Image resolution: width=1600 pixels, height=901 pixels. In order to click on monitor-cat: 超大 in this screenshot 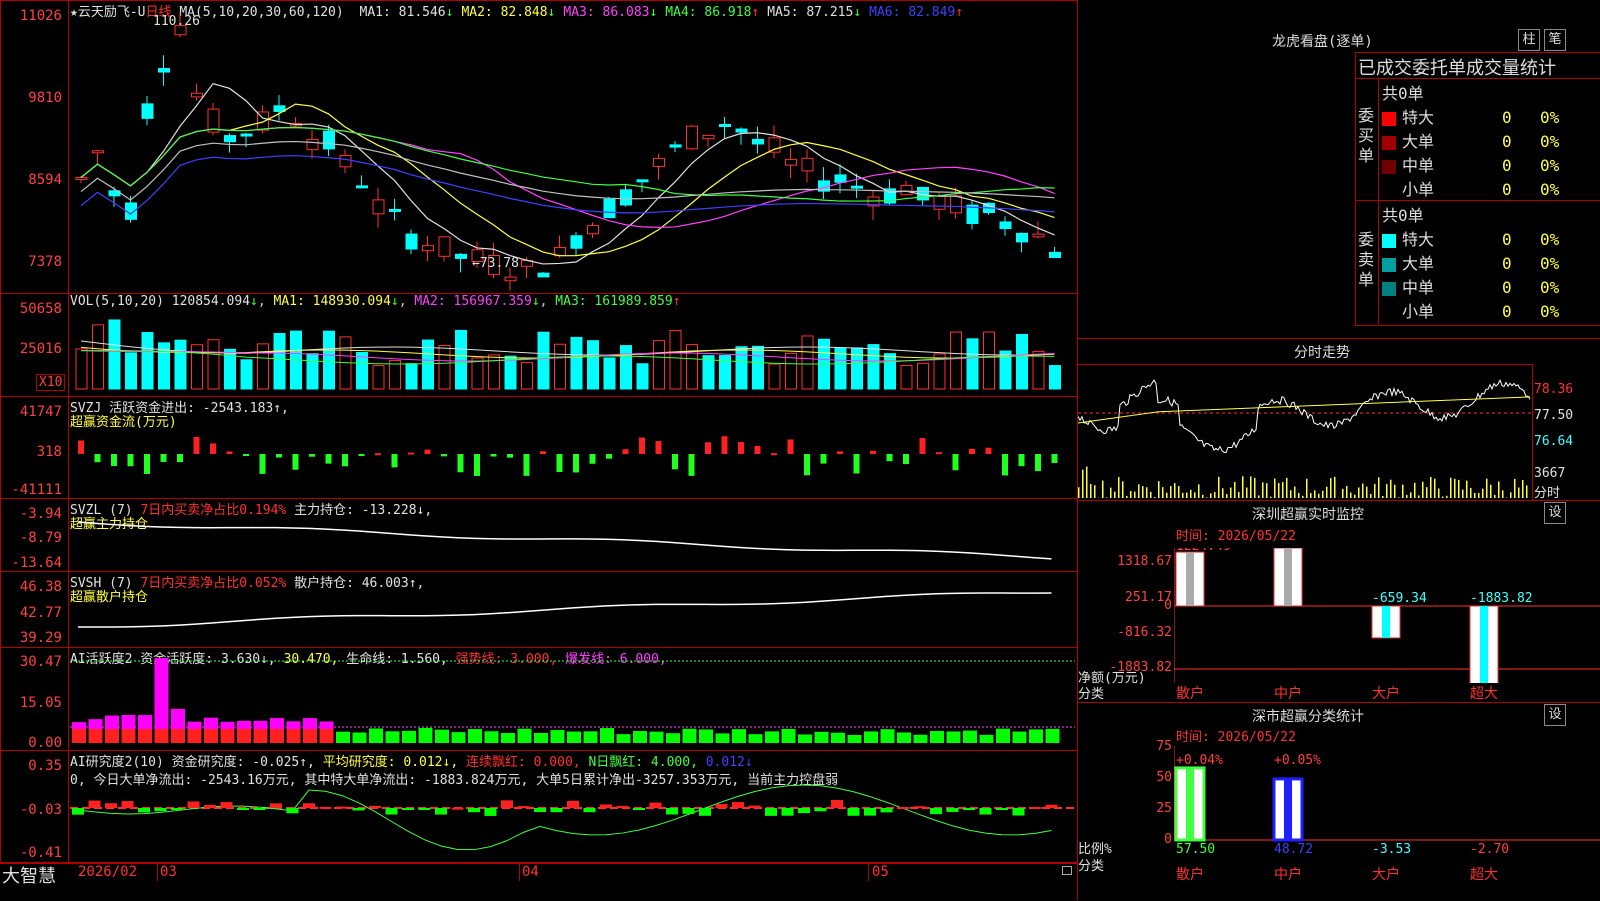, I will do `click(1484, 693)`.